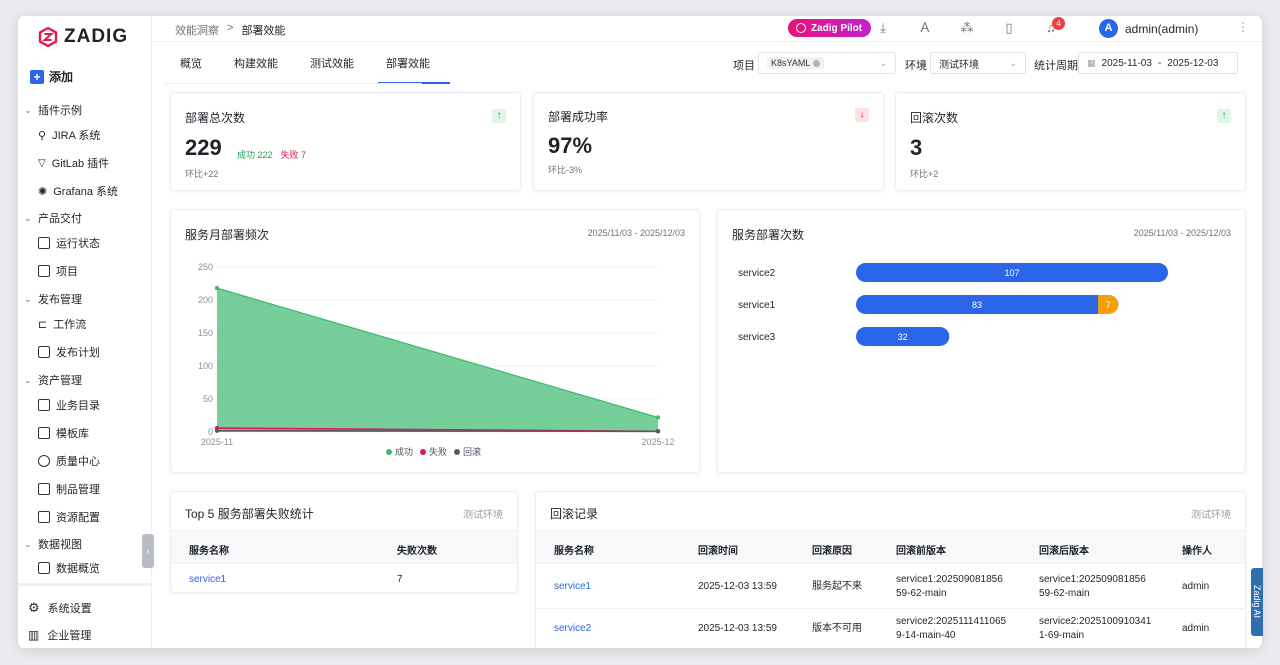  What do you see at coordinates (293, 83) in the screenshot?
I see `tabs-divider` at bounding box center [293, 83].